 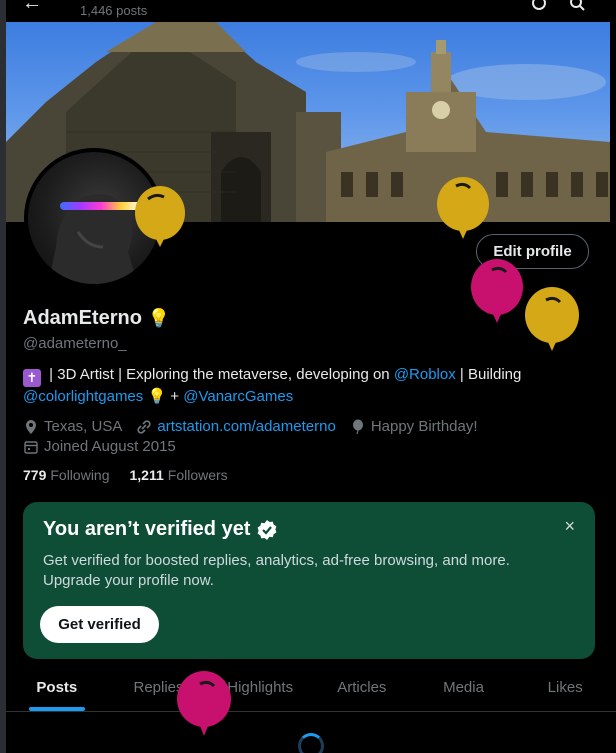 What do you see at coordinates (362, 687) in the screenshot?
I see `tab-articles: Articles` at bounding box center [362, 687].